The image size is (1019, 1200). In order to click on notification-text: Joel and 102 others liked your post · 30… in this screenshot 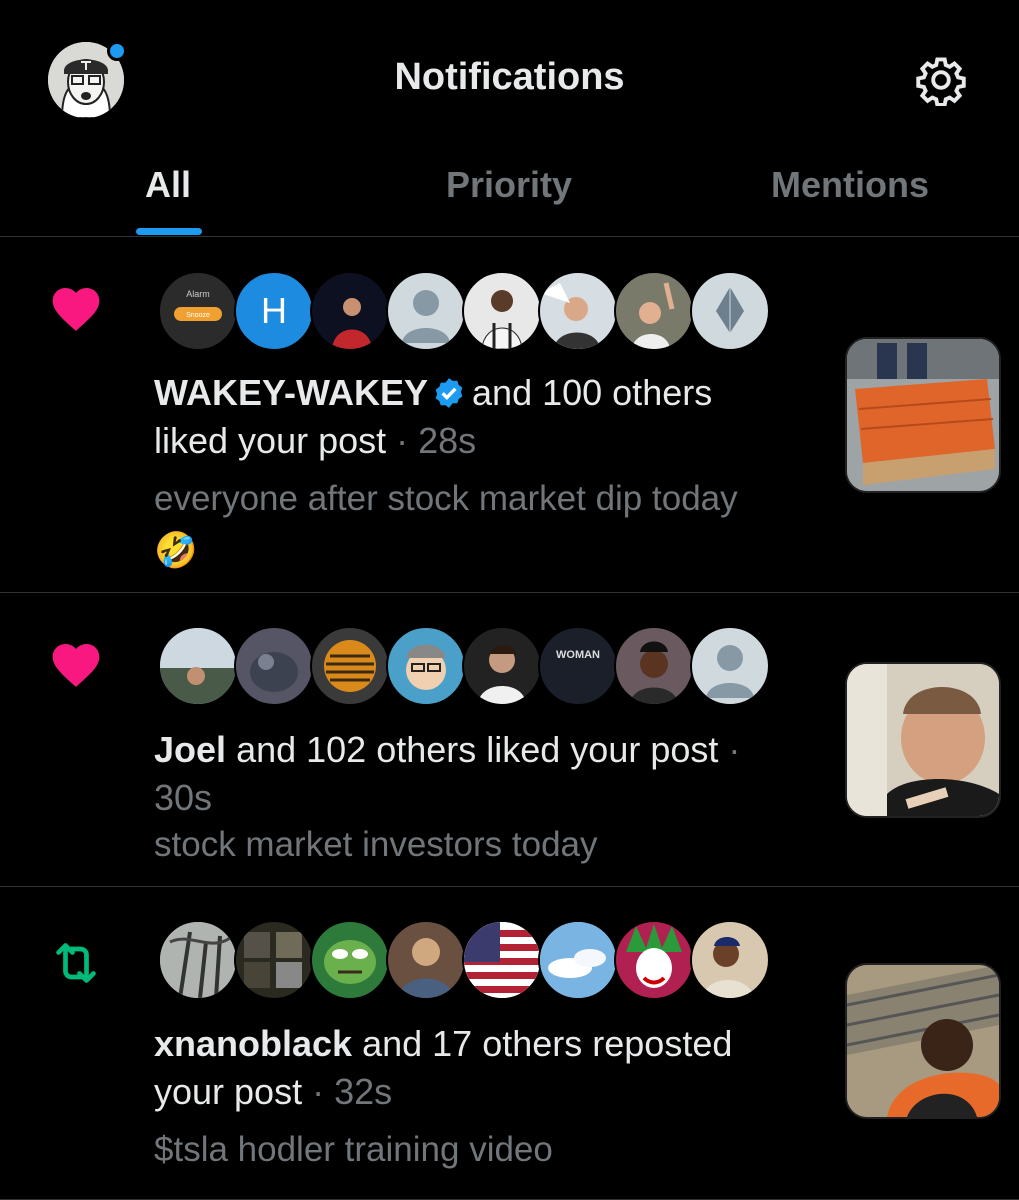, I will do `click(447, 773)`.